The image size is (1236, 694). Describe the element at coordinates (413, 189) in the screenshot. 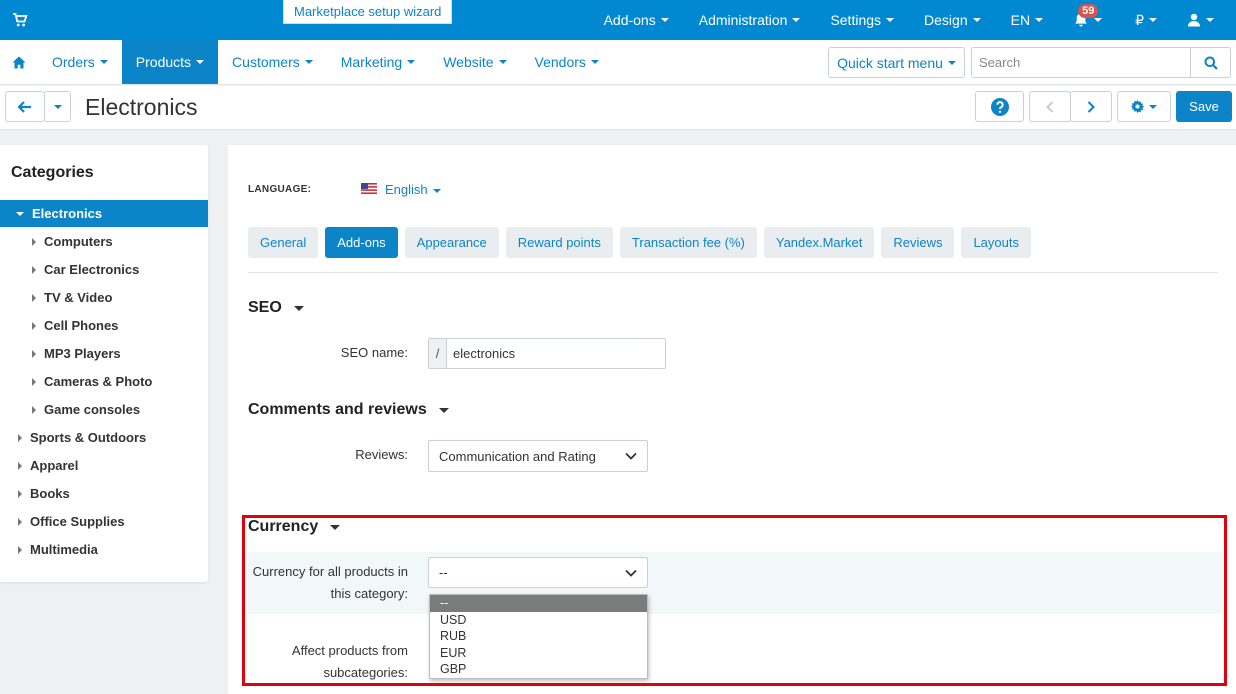

I see `language-selector: English` at that location.